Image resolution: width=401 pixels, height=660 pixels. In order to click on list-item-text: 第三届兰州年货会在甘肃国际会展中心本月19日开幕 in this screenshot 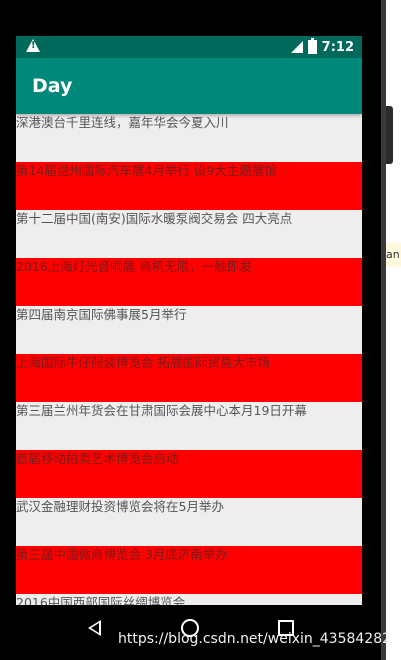, I will do `click(161, 410)`.